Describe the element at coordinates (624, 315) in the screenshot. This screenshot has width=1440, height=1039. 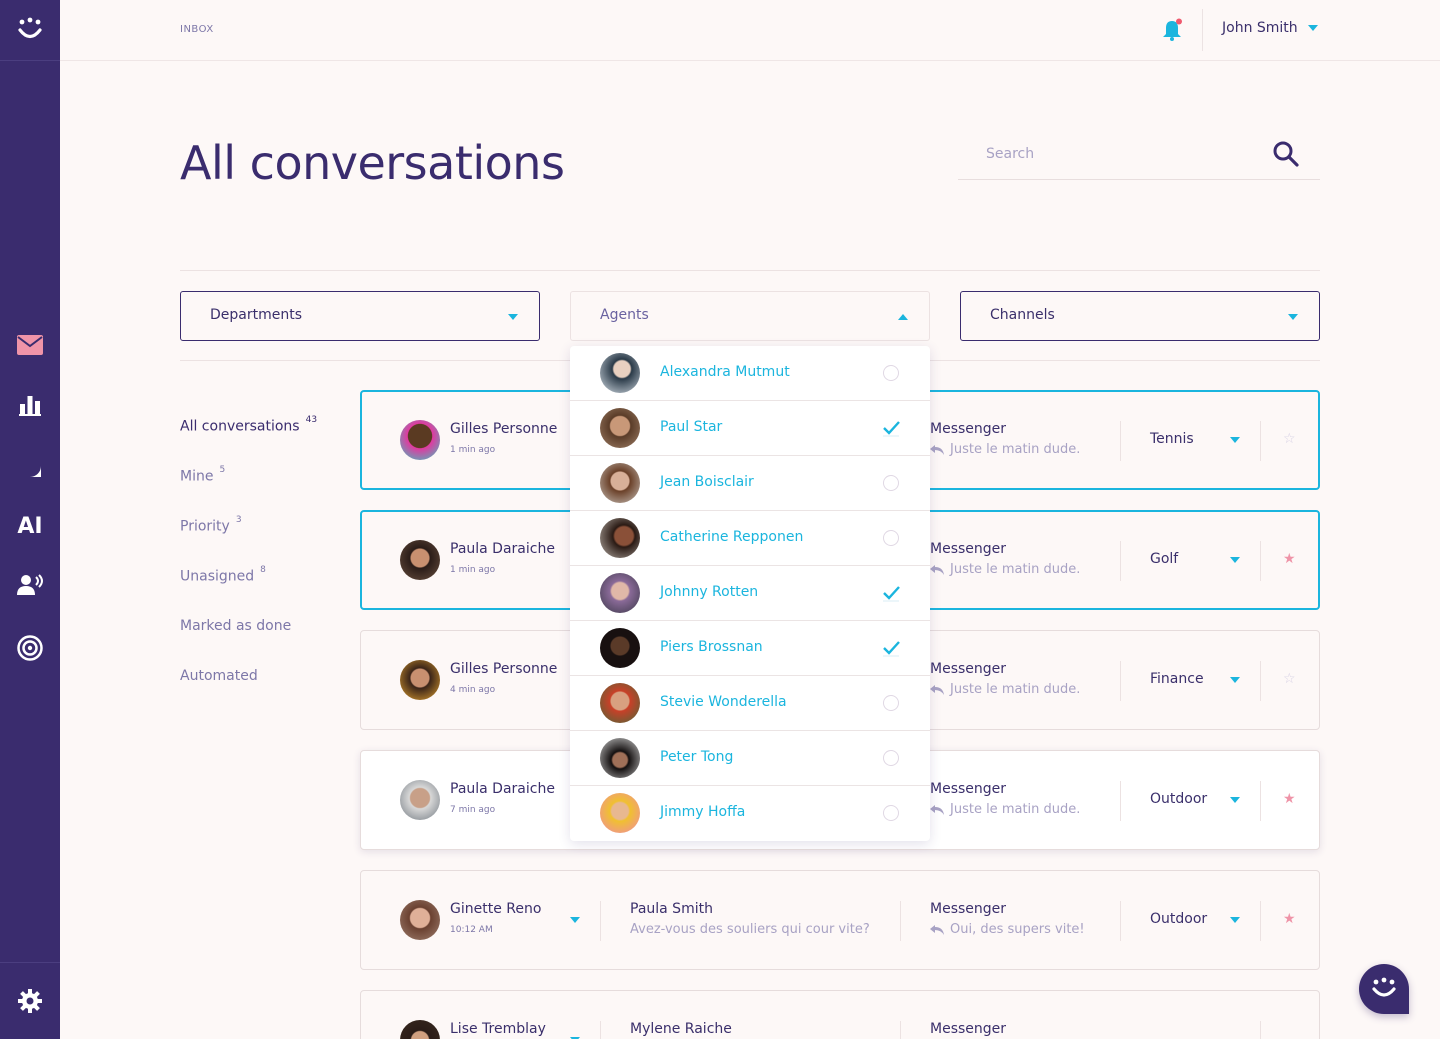
I see `agents-label: Agents` at that location.